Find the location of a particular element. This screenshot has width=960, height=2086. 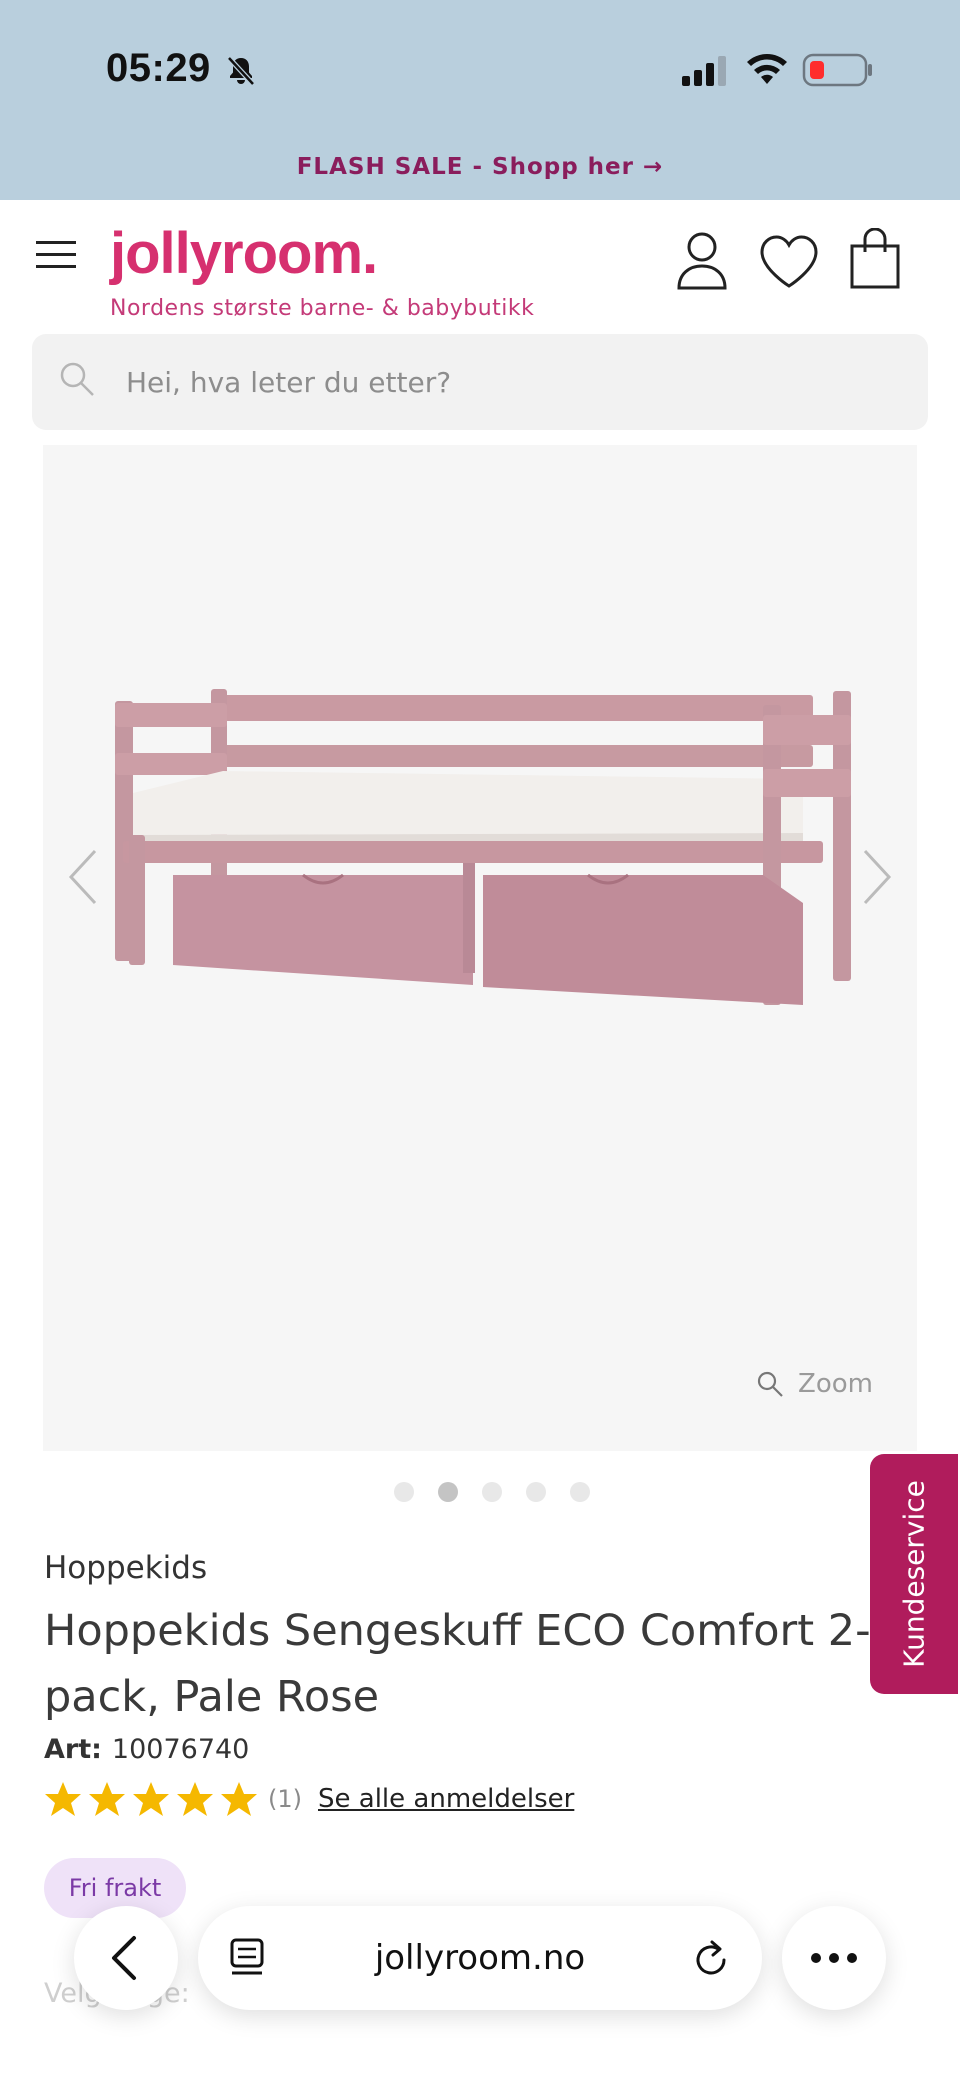

gallery-pagination is located at coordinates (492, 1492).